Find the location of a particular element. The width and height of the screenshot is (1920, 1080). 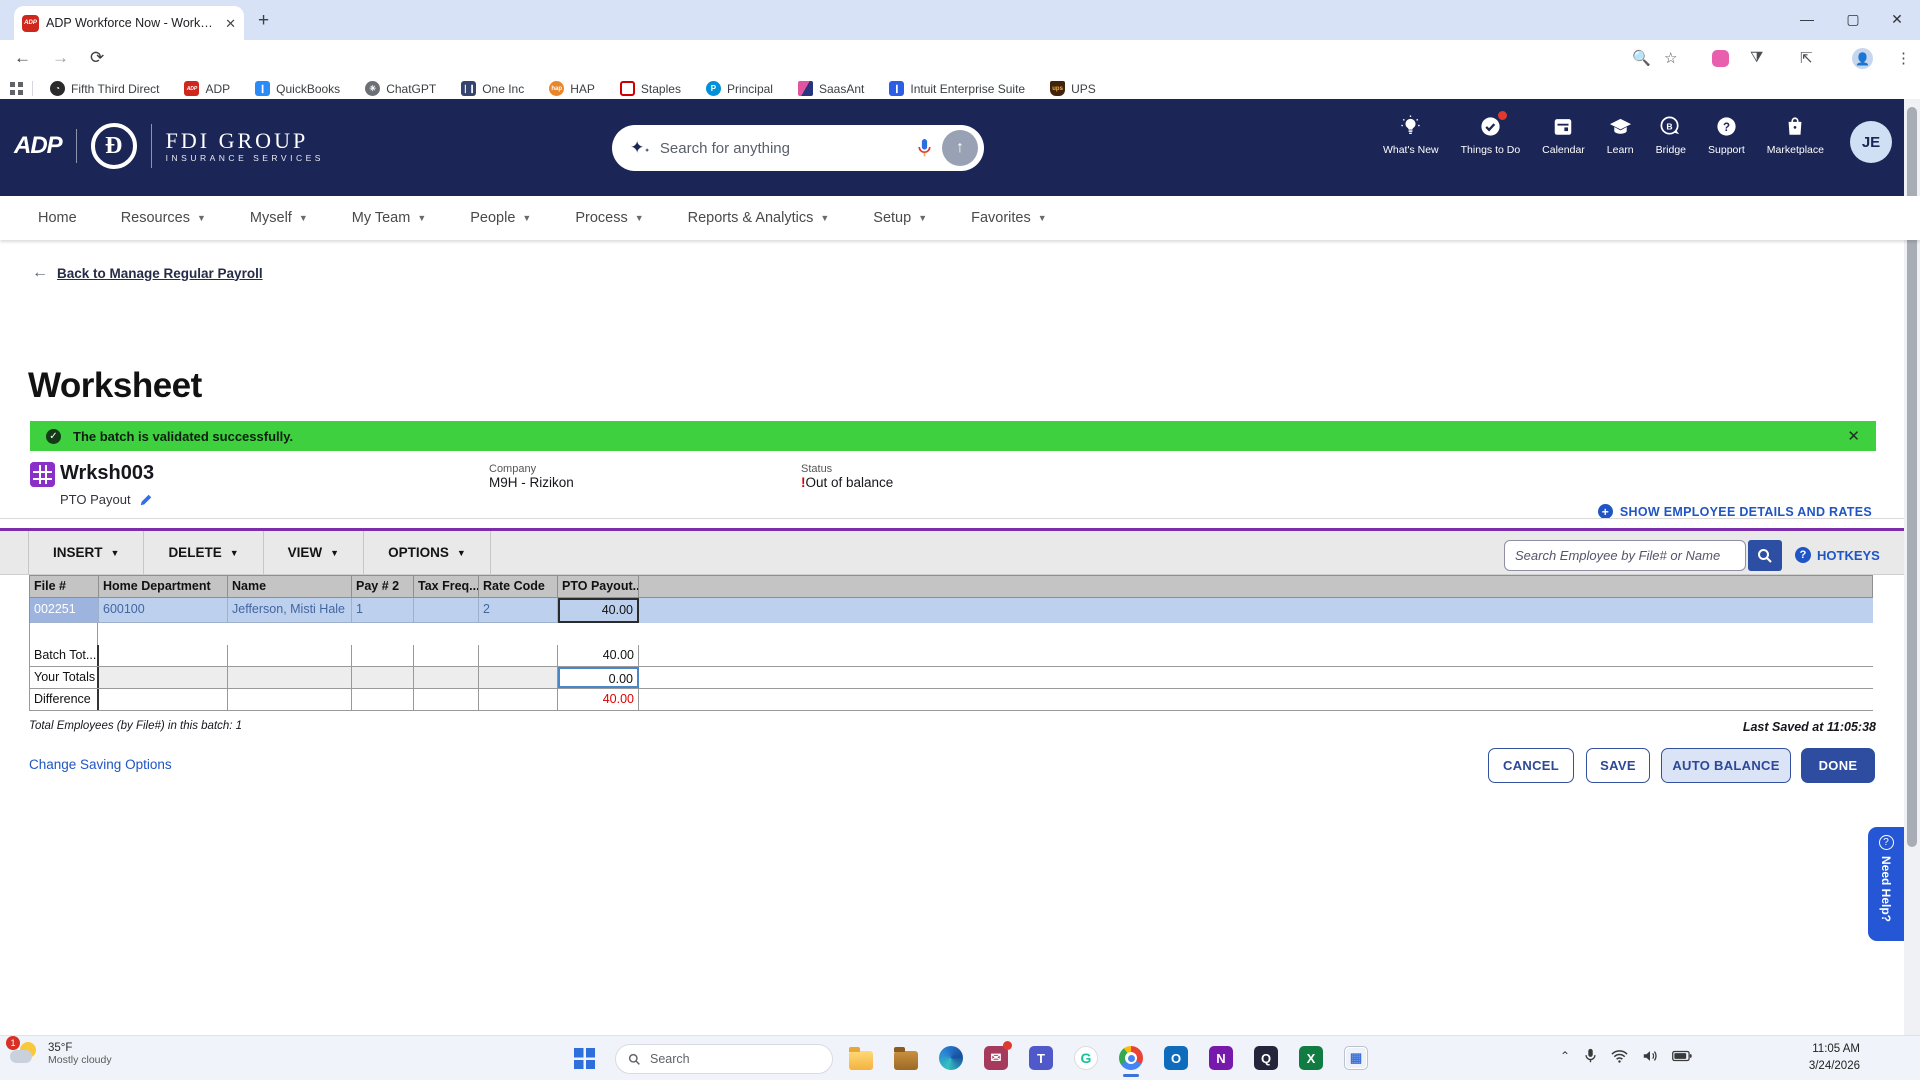

bridge-button: B Bridge is located at coordinates (1671, 135).